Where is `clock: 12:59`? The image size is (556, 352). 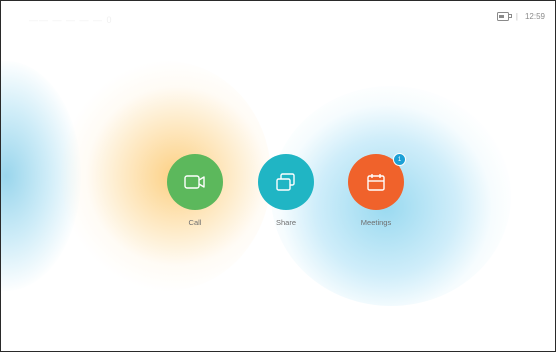 clock: 12:59 is located at coordinates (534, 16).